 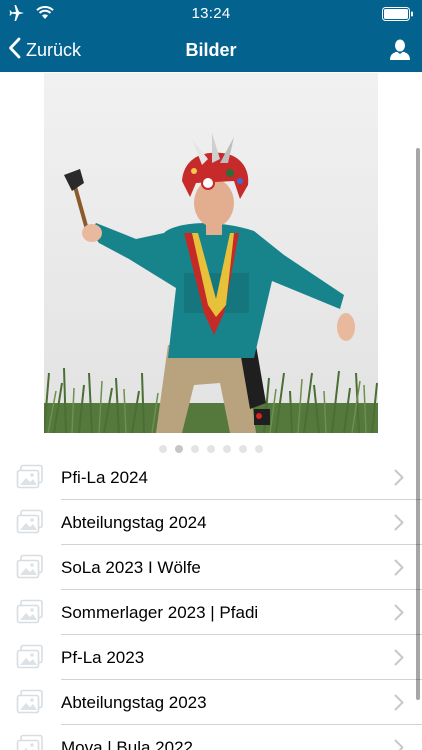 I want to click on album-row: Mova | Bula 2022, so click(x=206, y=737).